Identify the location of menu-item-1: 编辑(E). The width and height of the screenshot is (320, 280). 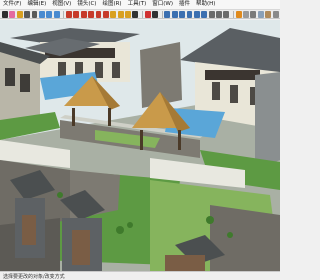
(36, 4).